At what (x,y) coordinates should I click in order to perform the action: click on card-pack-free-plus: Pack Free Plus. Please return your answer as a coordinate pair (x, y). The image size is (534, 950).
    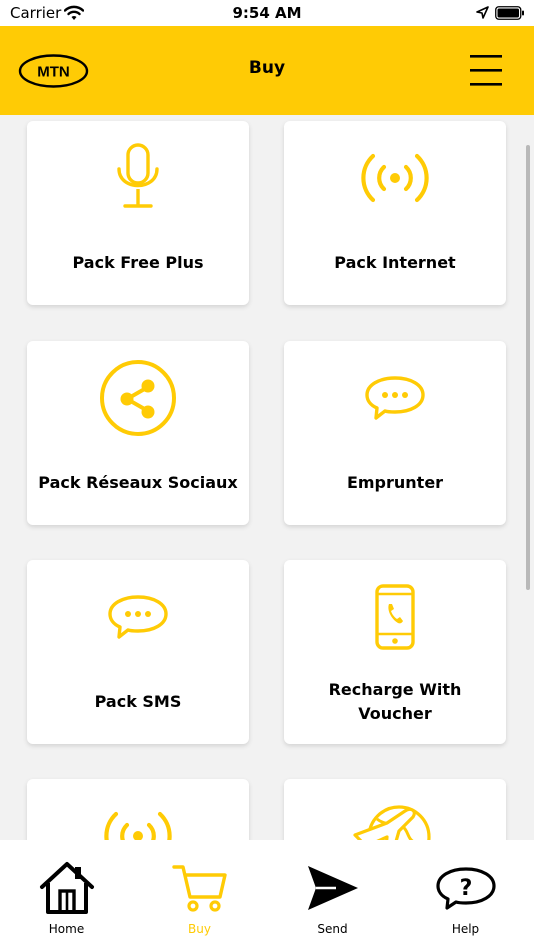
    Looking at the image, I should click on (138, 213).